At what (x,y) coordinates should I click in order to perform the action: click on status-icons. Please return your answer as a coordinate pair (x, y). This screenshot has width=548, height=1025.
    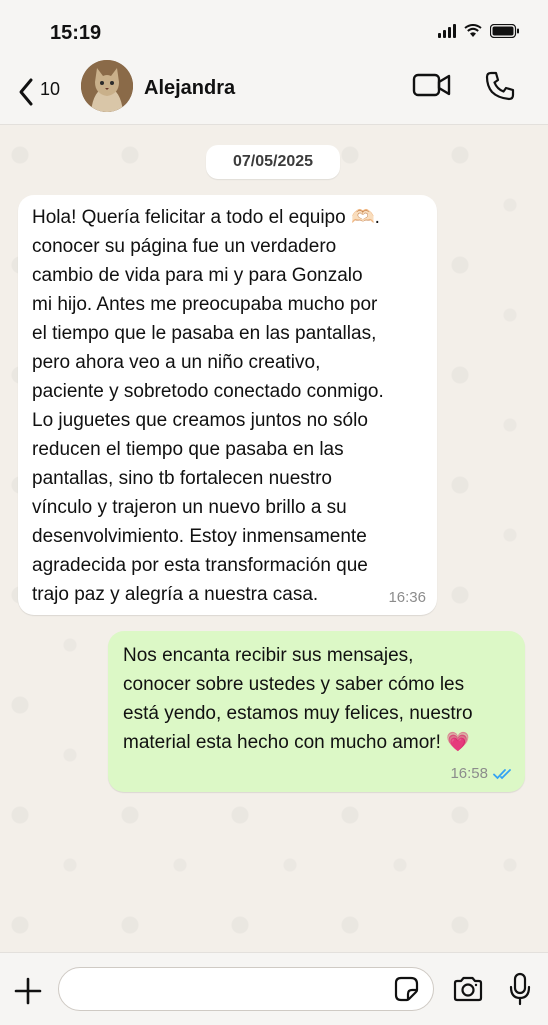
    Looking at the image, I should click on (479, 31).